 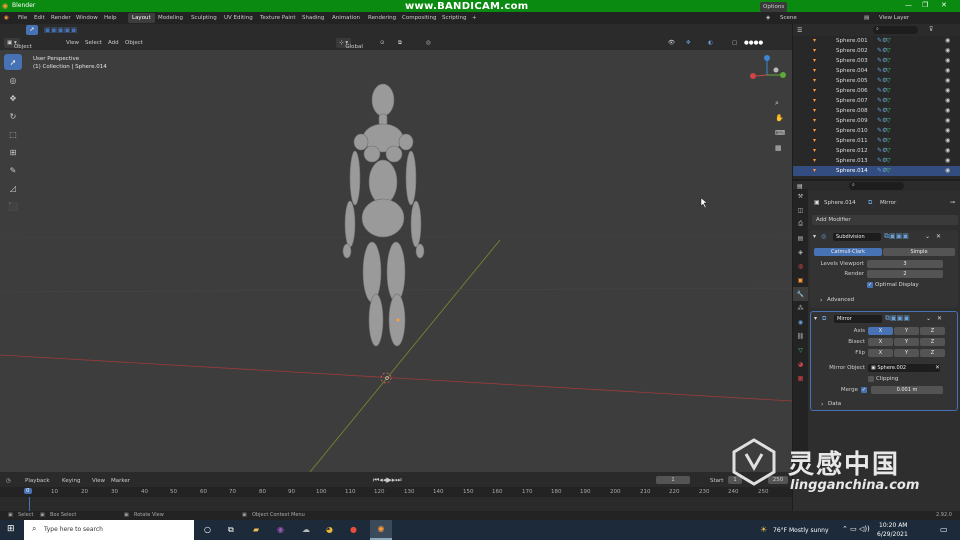 I want to click on advanced-arrow-icon: ›, so click(x=821, y=300).